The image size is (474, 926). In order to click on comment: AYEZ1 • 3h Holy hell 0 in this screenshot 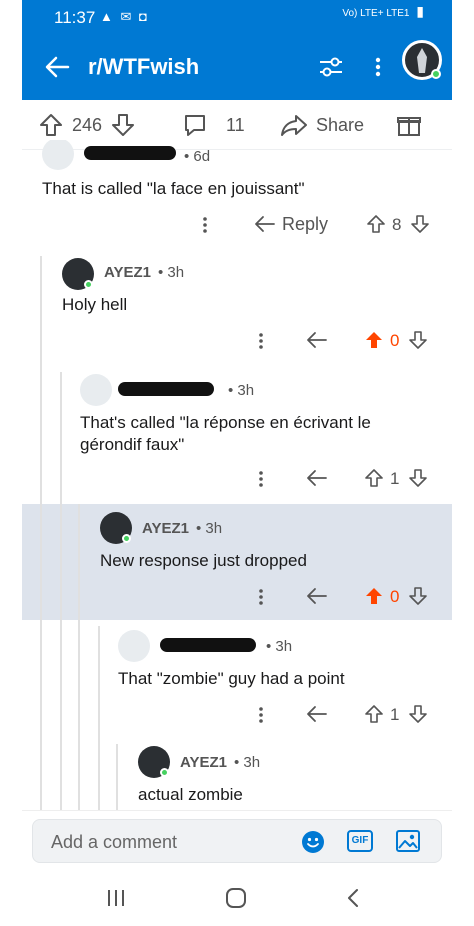, I will do `click(237, 314)`.